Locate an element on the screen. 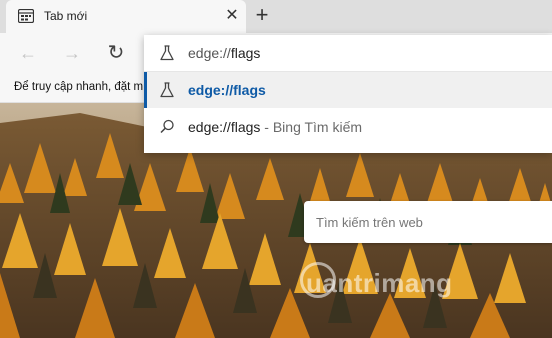 The height and width of the screenshot is (338, 552). suggestion-label: edge://flags - Bing Tìm kiếm is located at coordinates (275, 127).